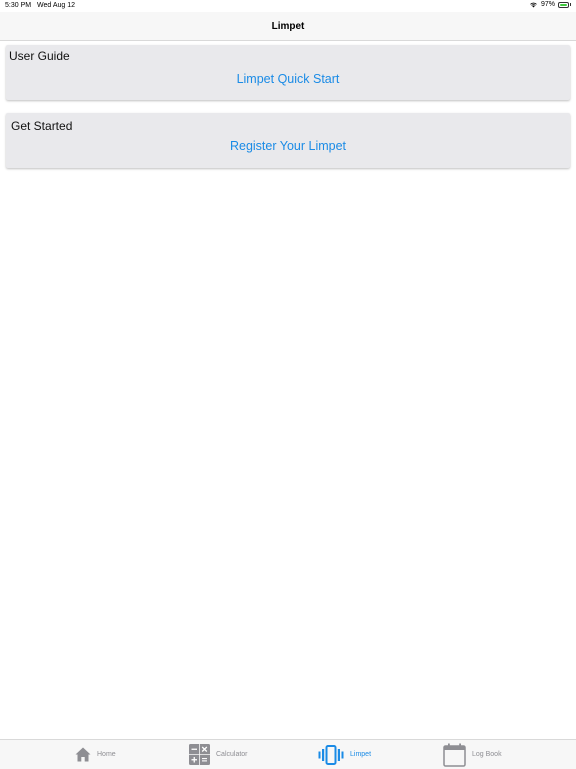  I want to click on tab-log-book: Log Book, so click(472, 754).